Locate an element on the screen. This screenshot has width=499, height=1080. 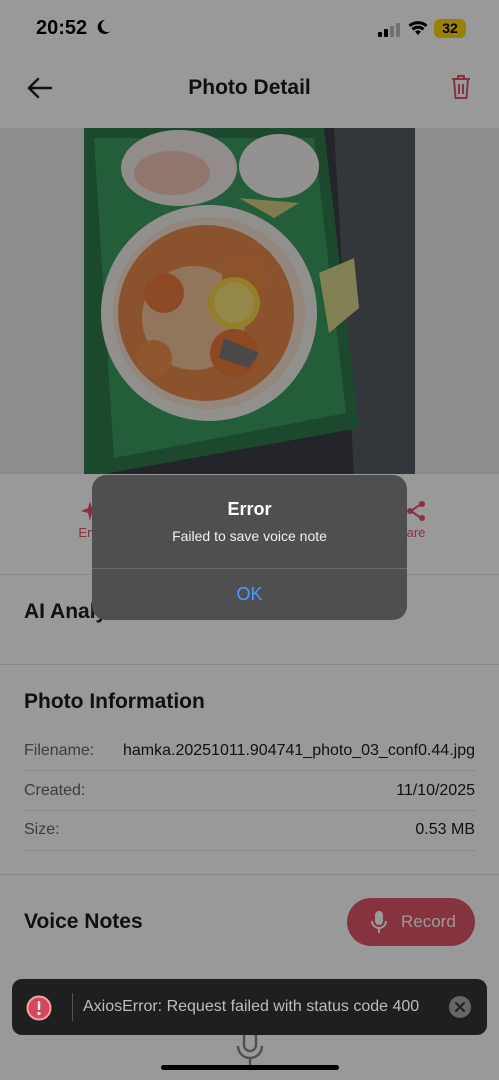
ok-button: OK is located at coordinates (249, 594).